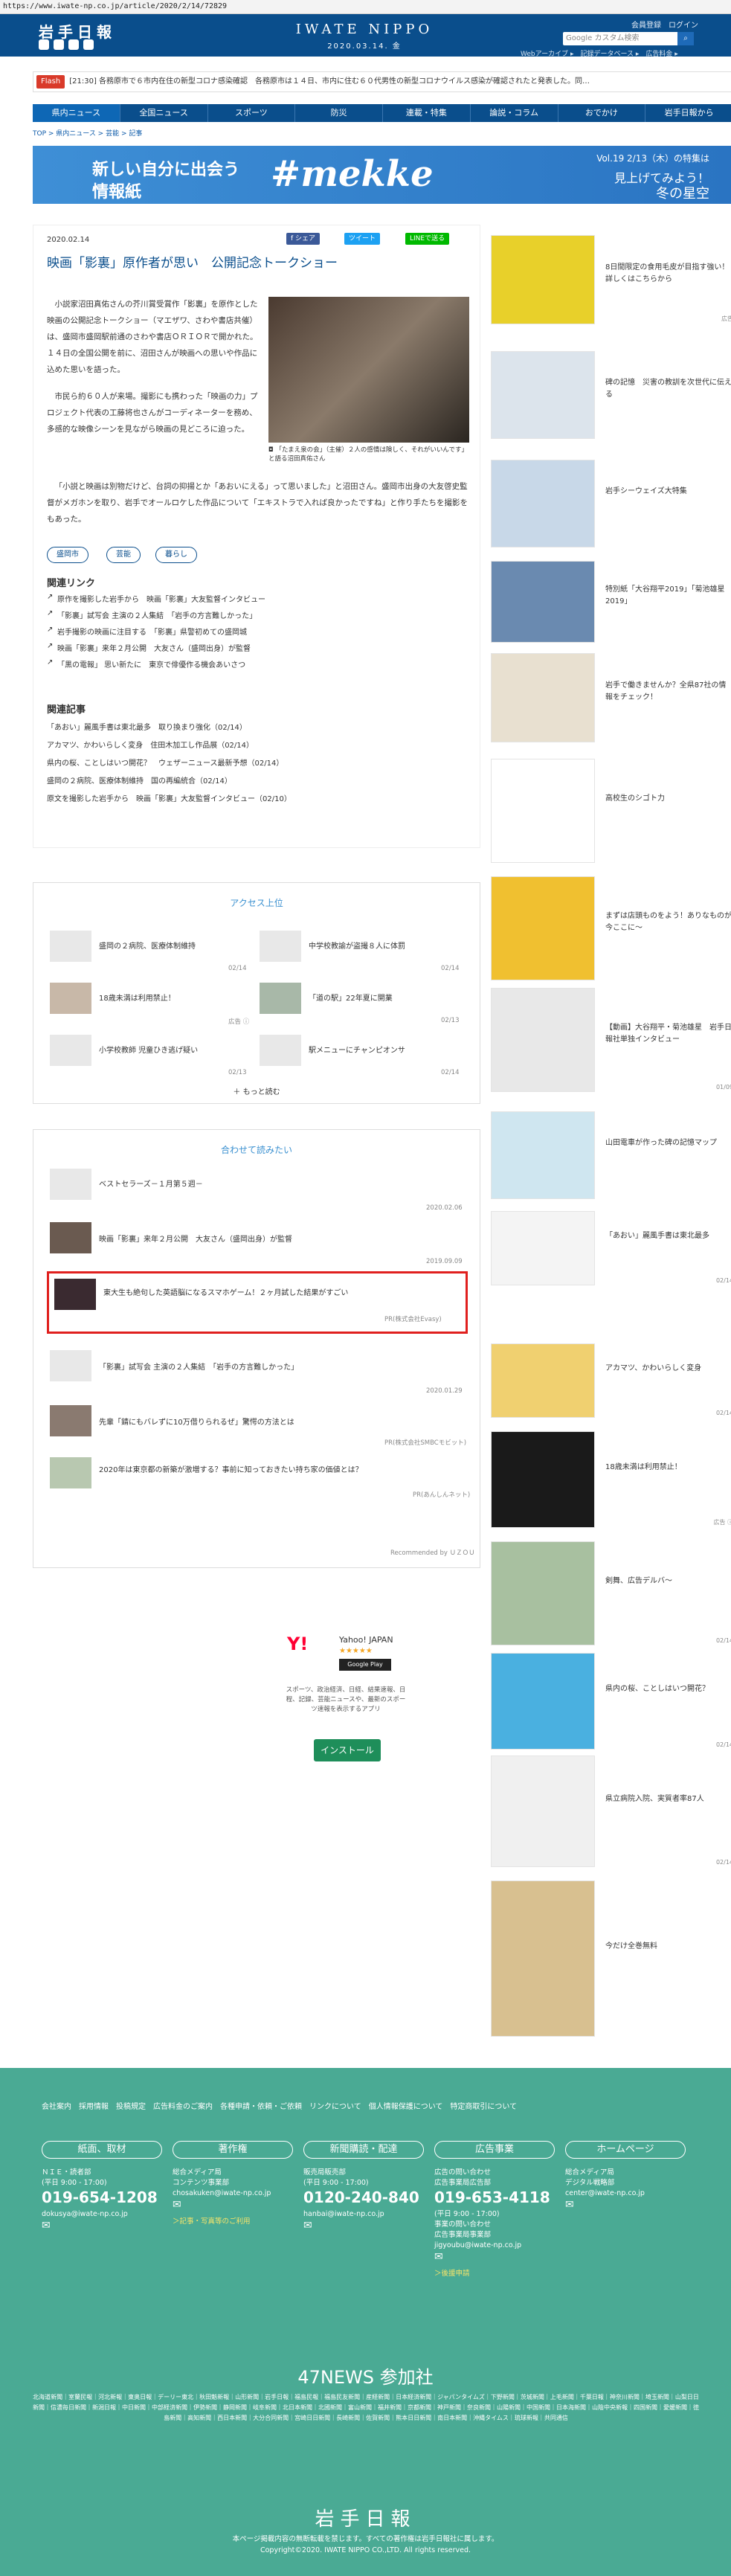  I want to click on related-link: 「影裏」試写会 主演の２人集結 「岩手の方言難しかった」, so click(157, 614).